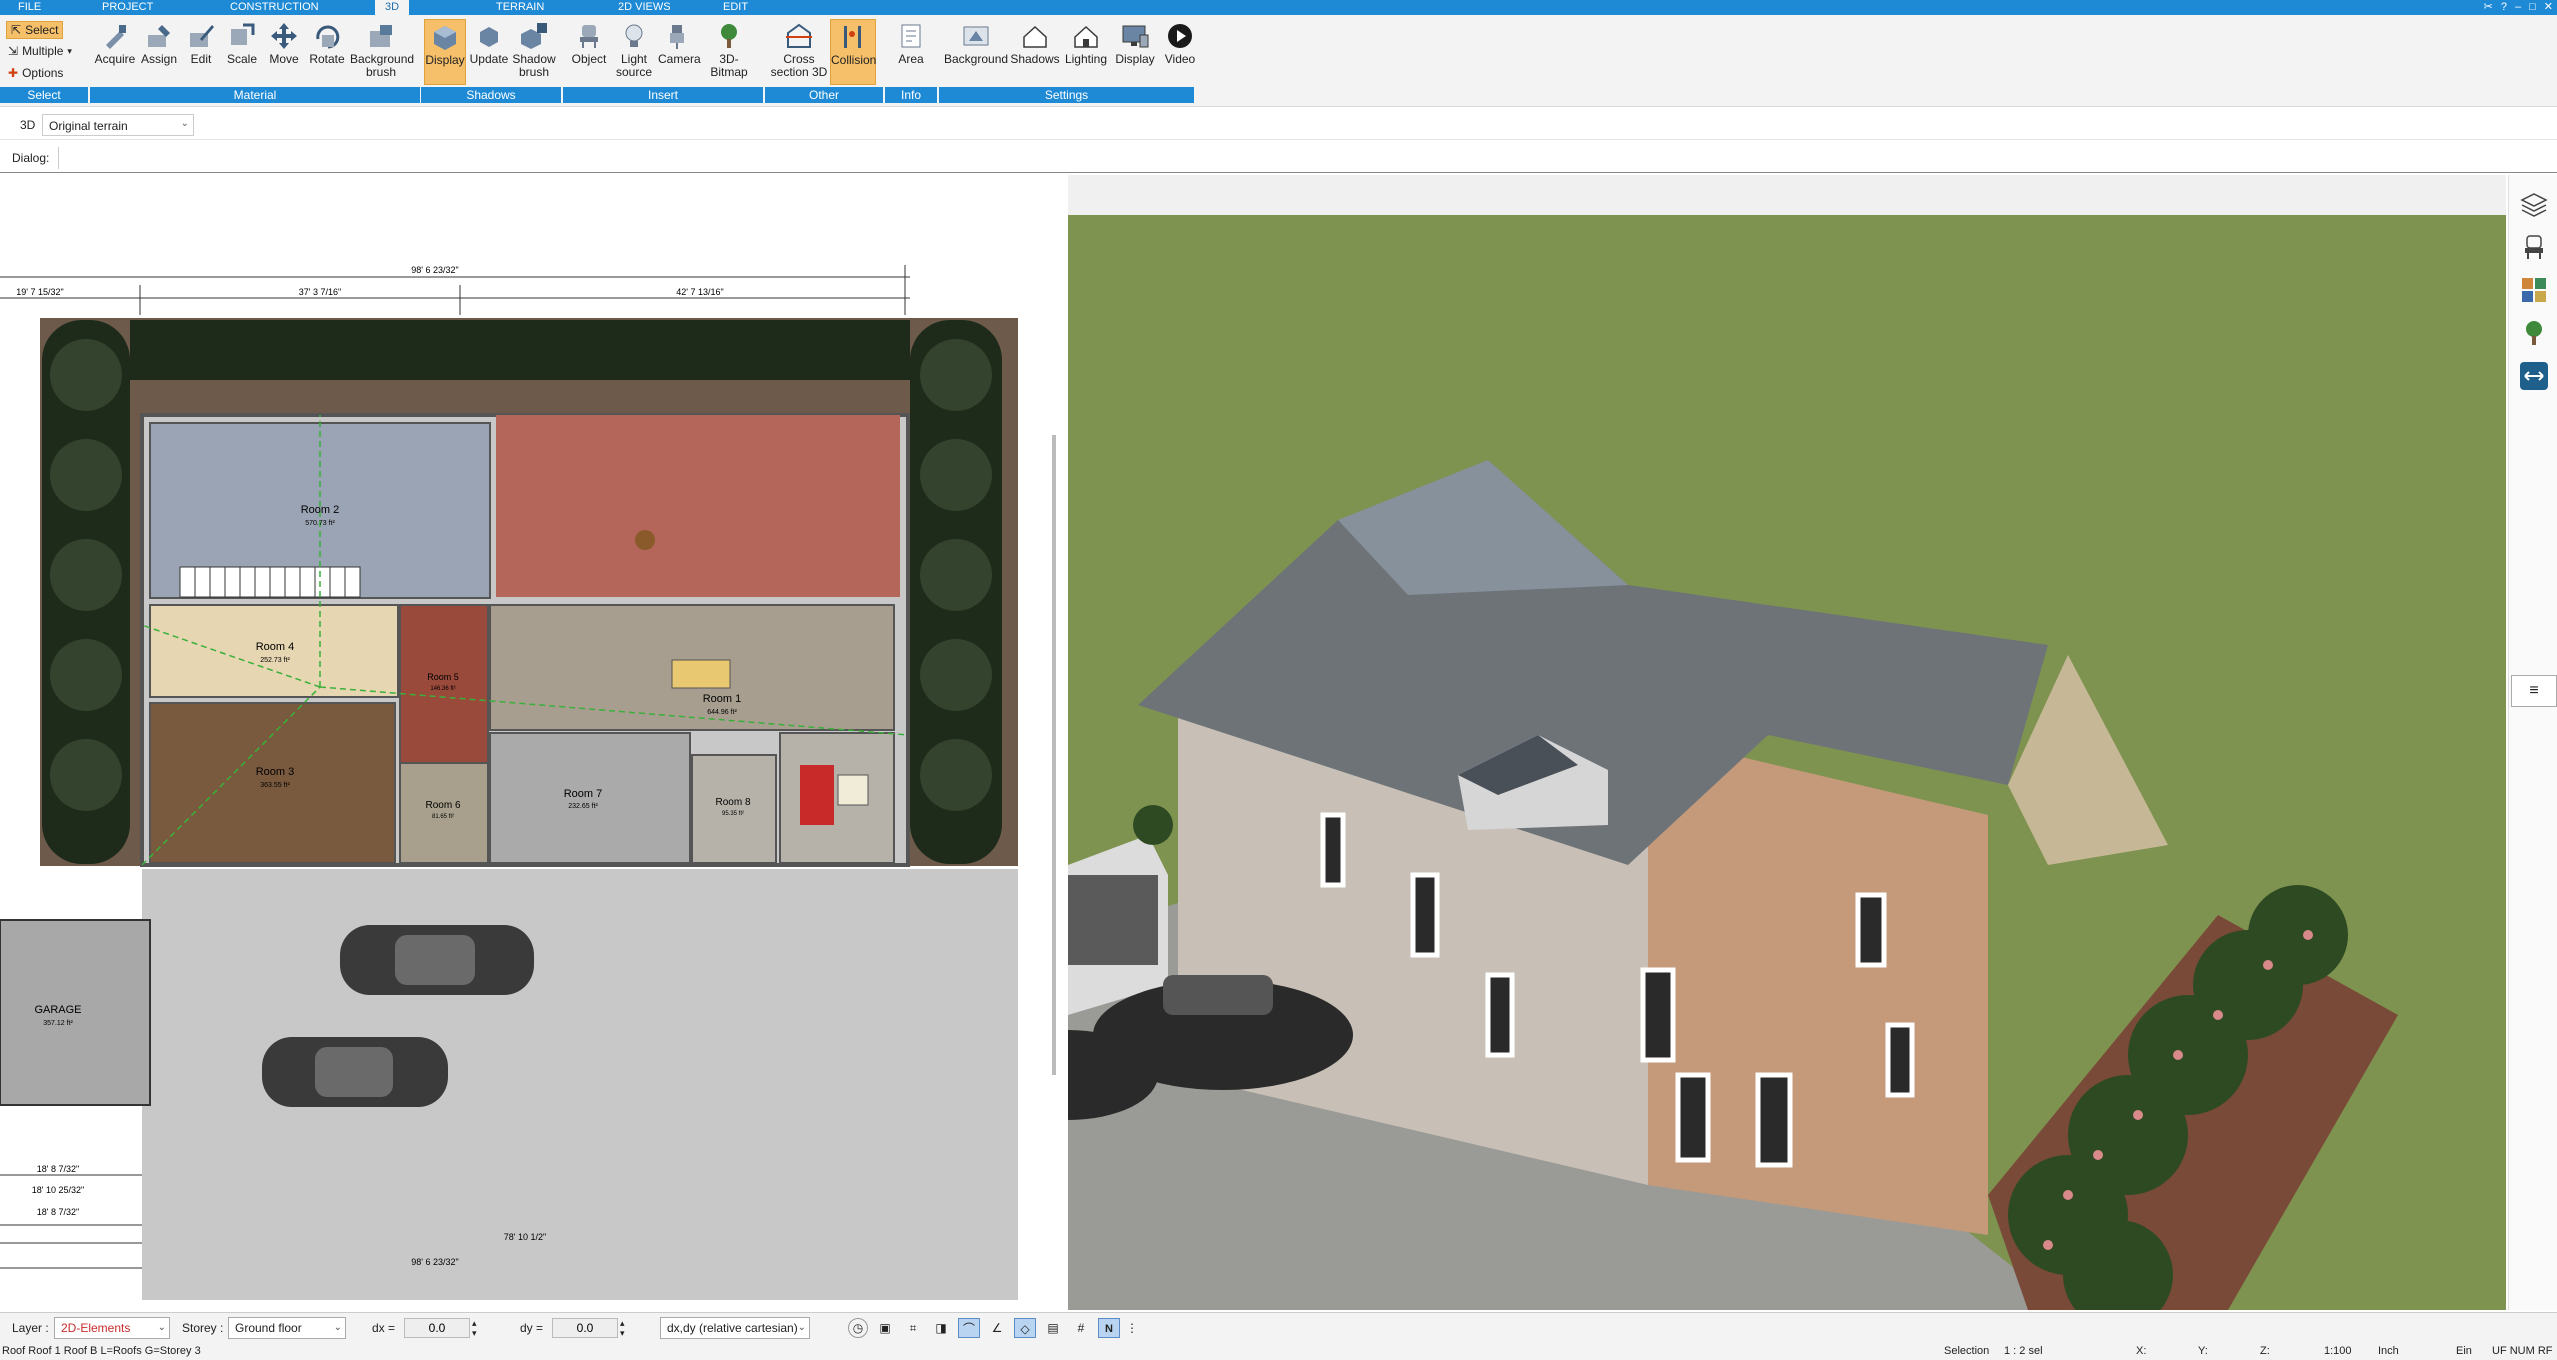 The height and width of the screenshot is (1360, 2557). Describe the element at coordinates (159, 59) in the screenshot. I see `assign-label: Assign` at that location.